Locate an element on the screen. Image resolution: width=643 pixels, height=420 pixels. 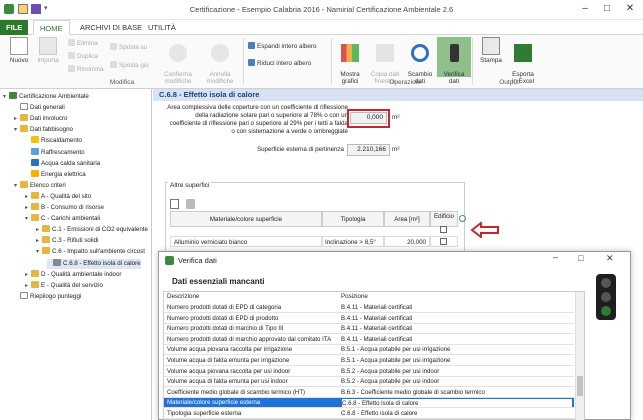
tree-item: ▸ C.3 - Rifiuti solidi is located at coordinates (67, 241).